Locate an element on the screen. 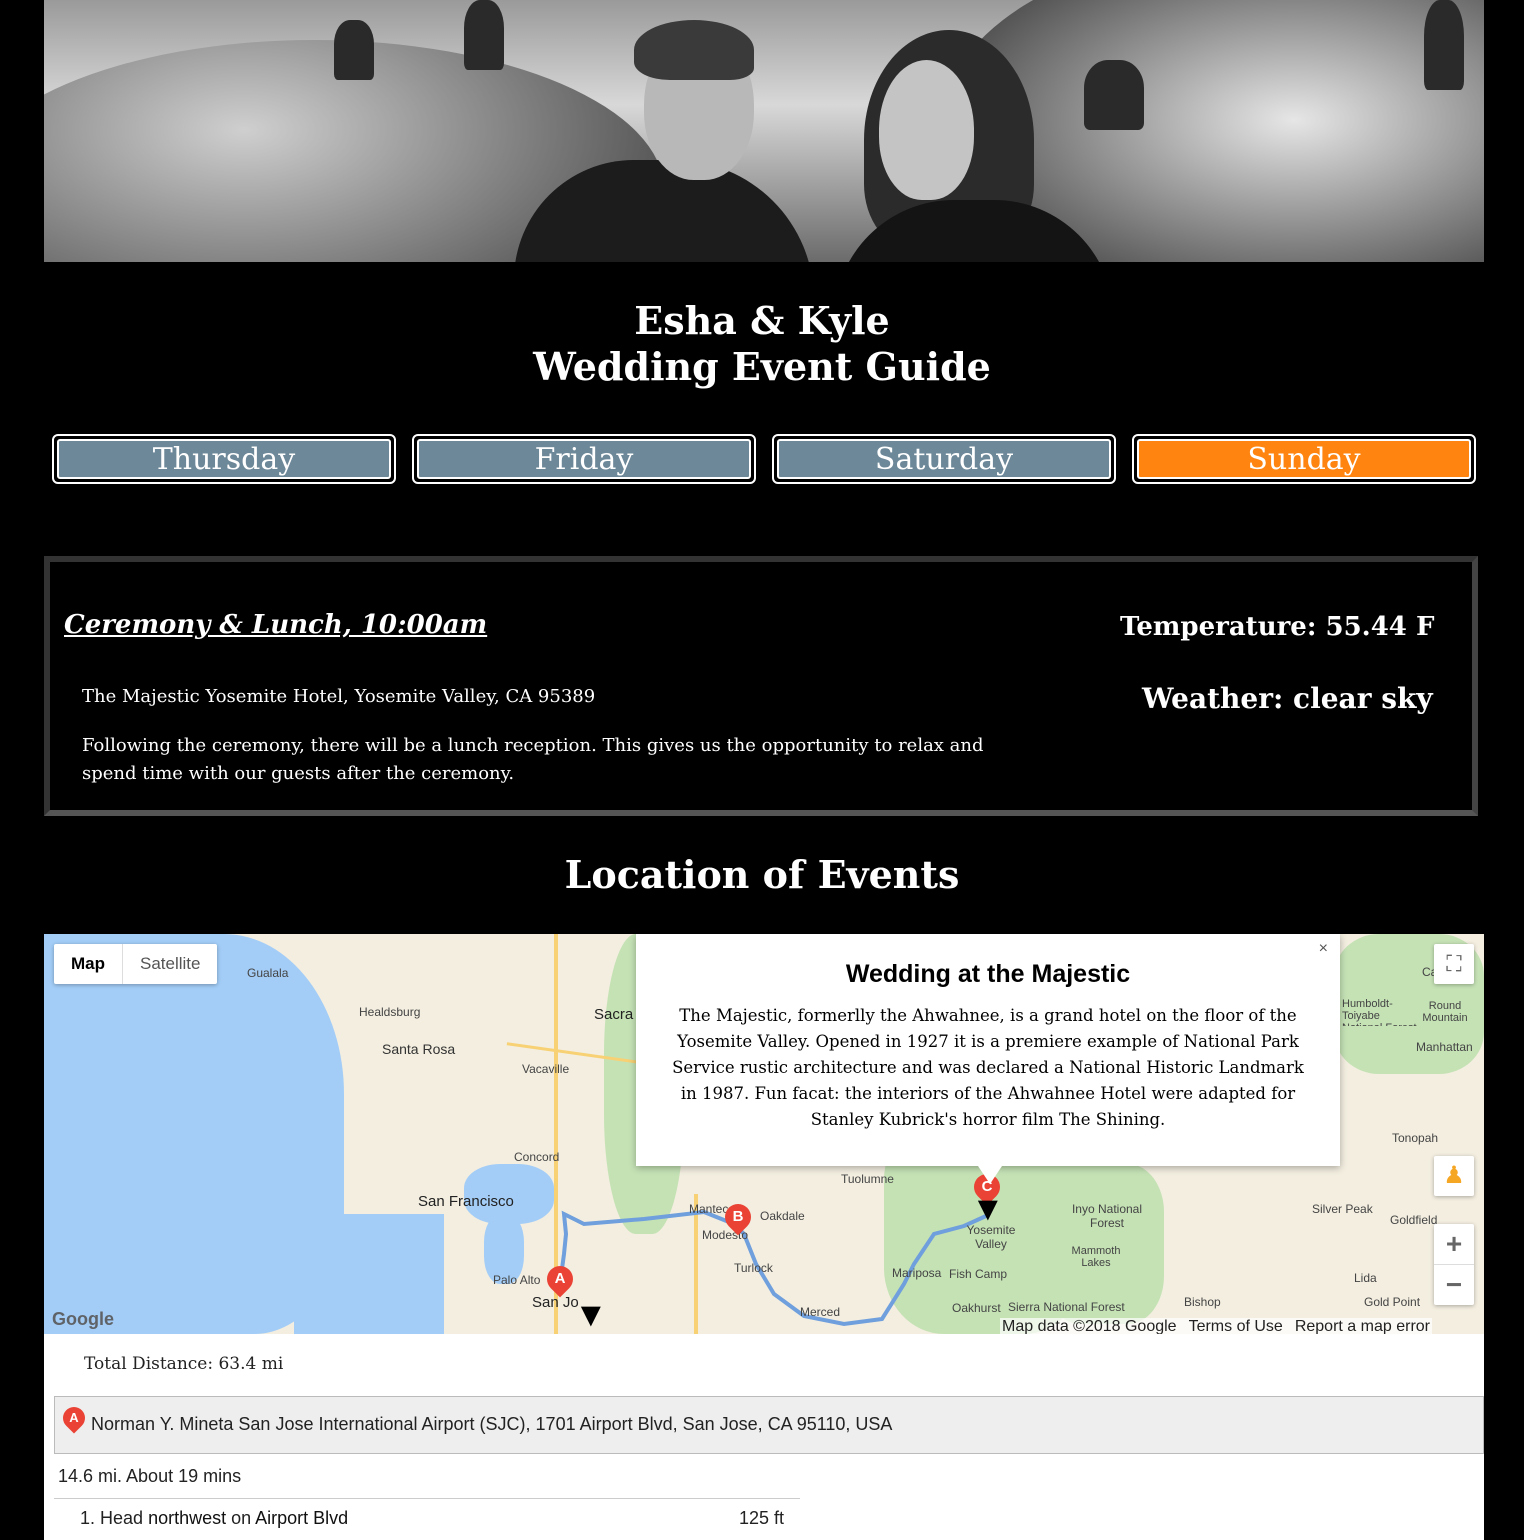 Image resolution: width=1524 pixels, height=1540 pixels. page-title: Wedding Event Guide is located at coordinates (762, 366).